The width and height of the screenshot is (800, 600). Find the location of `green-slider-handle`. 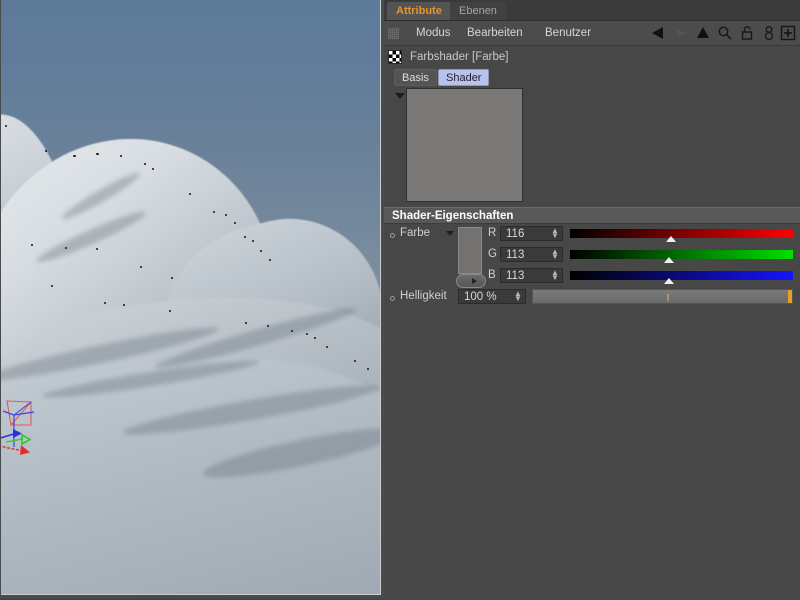

green-slider-handle is located at coordinates (669, 260).